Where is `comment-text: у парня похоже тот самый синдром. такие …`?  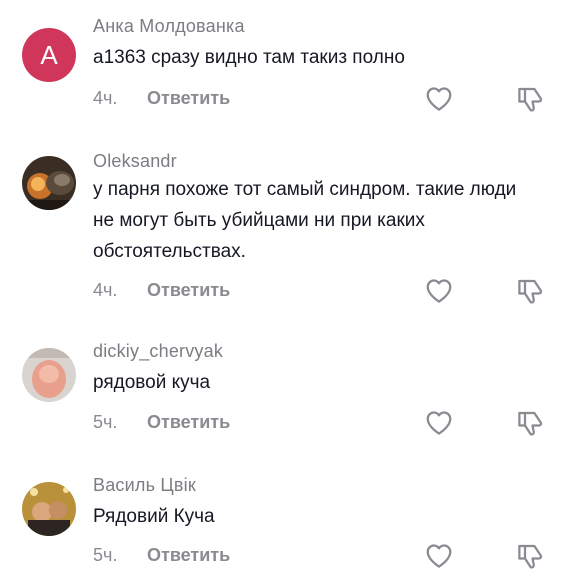
comment-text: у парня похоже тот самый синдром. такие … is located at coordinates (305, 220).